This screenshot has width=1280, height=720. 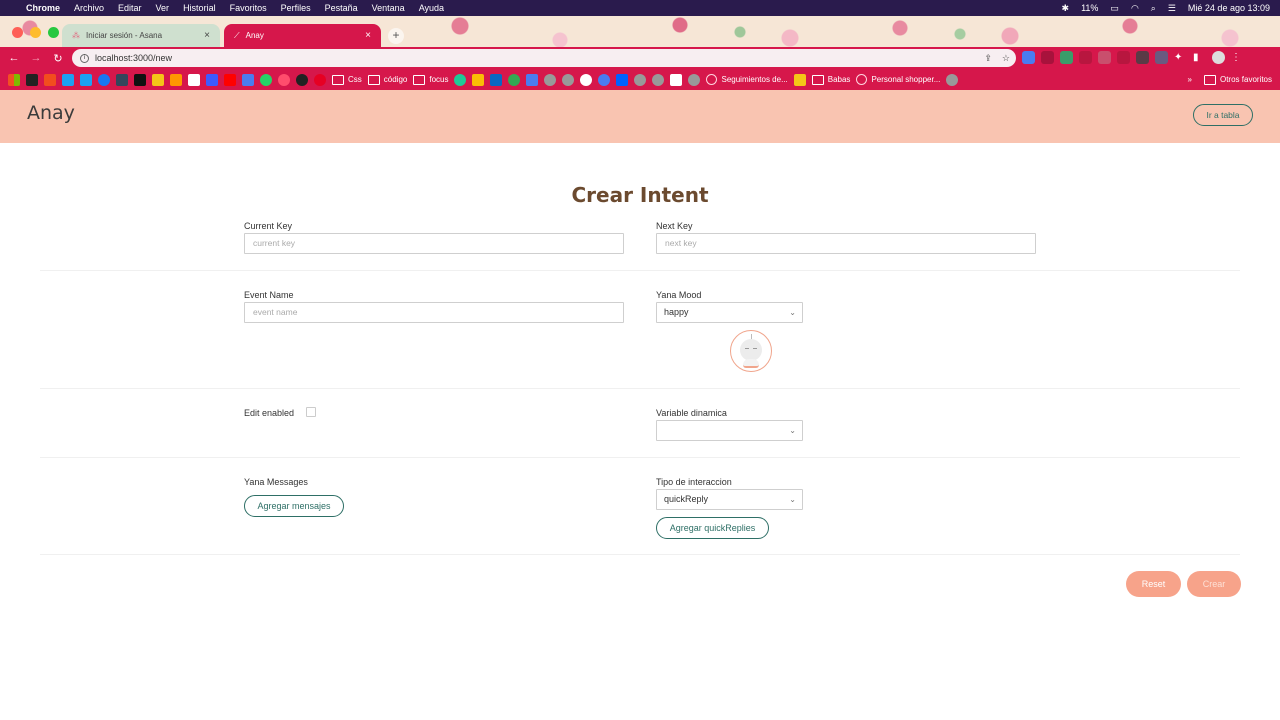 What do you see at coordinates (729, 499) in the screenshot?
I see `tipo-interaccion-select: quickReply ⌄` at bounding box center [729, 499].